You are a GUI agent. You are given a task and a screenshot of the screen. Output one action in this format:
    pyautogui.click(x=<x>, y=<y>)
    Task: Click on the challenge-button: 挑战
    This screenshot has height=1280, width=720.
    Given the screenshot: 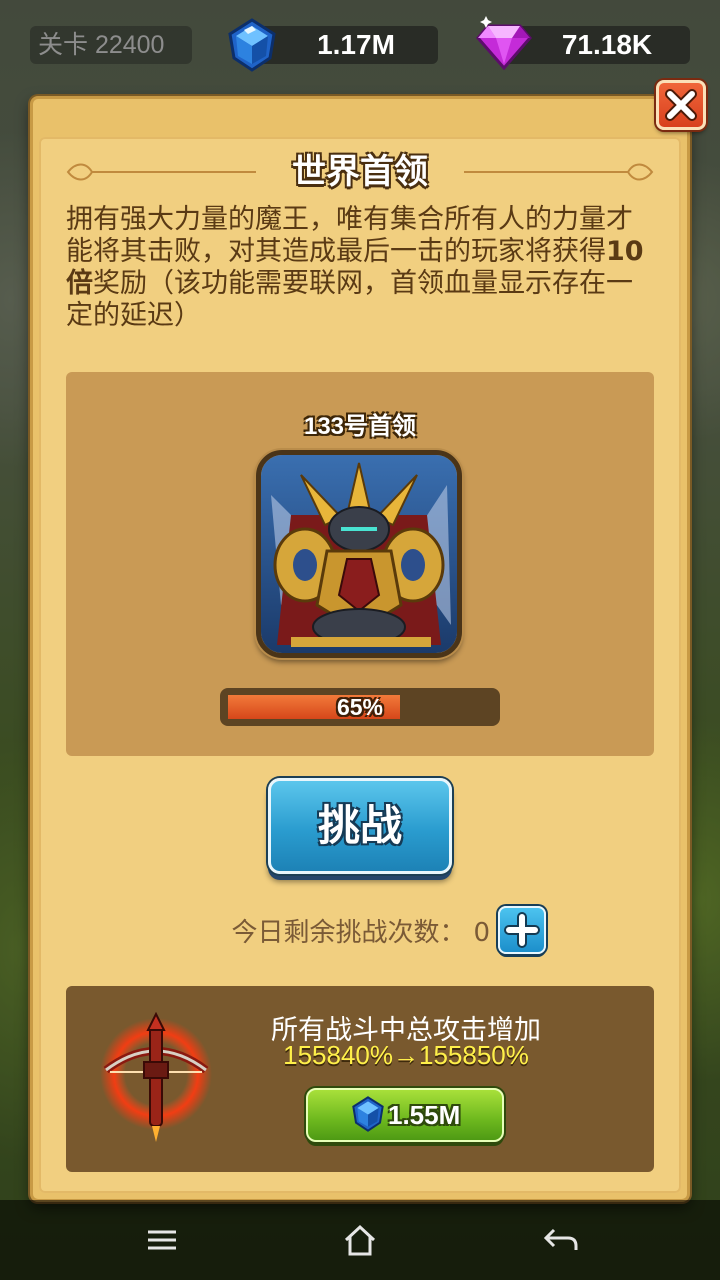 What is the action you would take?
    pyautogui.click(x=360, y=826)
    